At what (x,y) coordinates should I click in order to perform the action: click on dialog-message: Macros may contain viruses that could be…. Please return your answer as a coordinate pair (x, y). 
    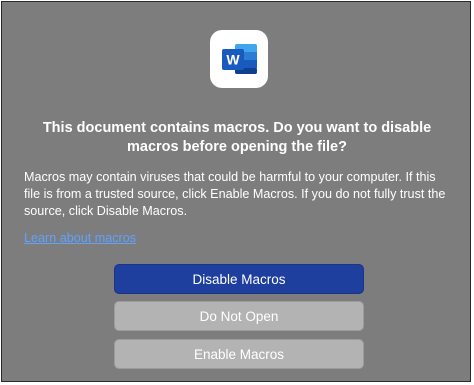
    Looking at the image, I should click on (235, 194).